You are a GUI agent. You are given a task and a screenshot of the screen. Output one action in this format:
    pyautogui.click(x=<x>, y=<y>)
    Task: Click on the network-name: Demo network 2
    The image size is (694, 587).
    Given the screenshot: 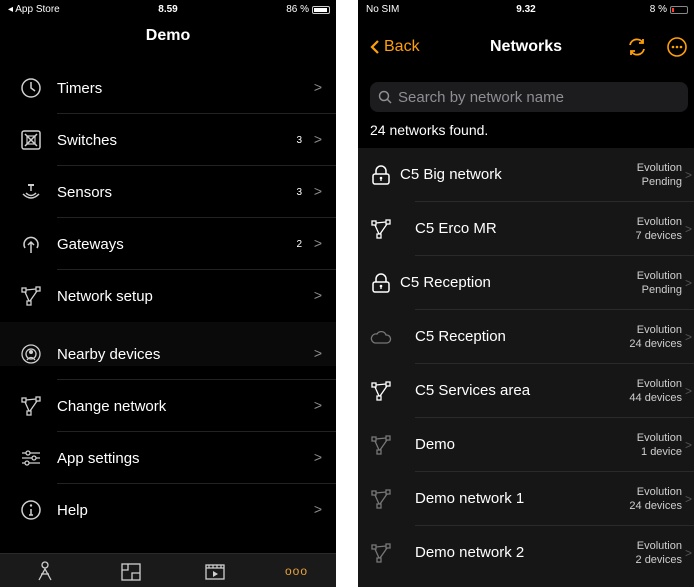 What is the action you would take?
    pyautogui.click(x=470, y=552)
    